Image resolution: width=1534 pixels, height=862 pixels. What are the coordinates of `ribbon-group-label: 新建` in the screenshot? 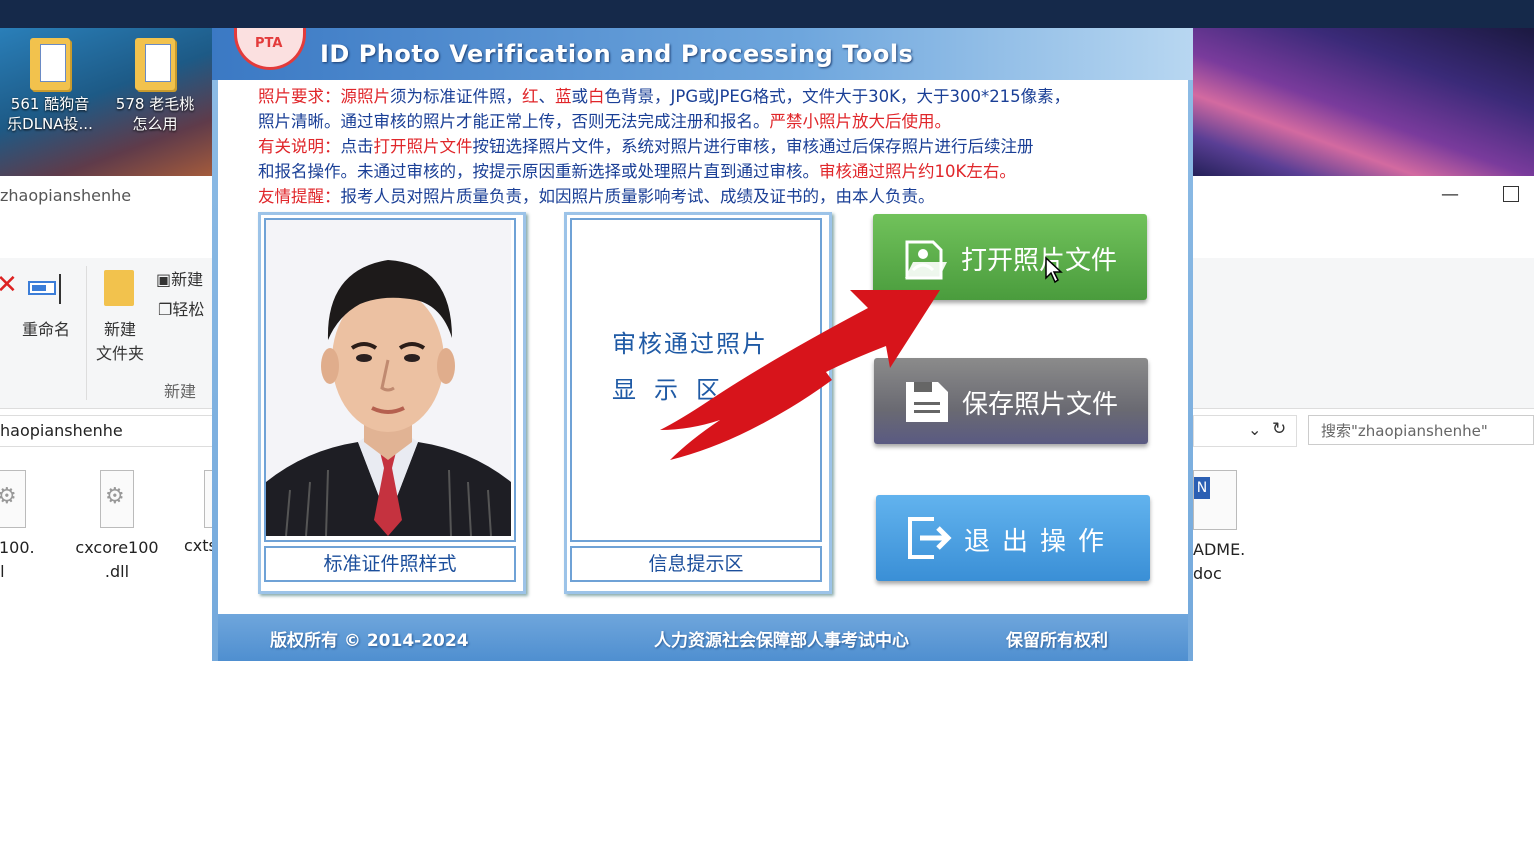 It's located at (180, 391).